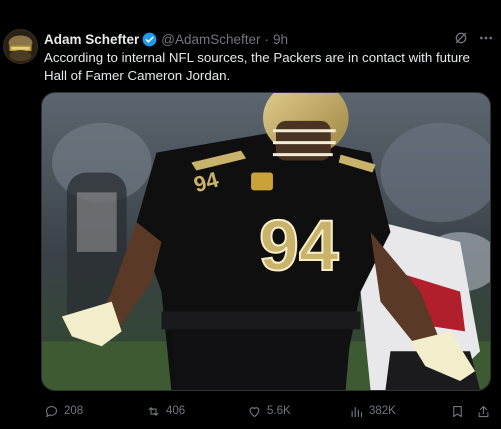 The image size is (501, 429). I want to click on reply-count: 208, so click(74, 411).